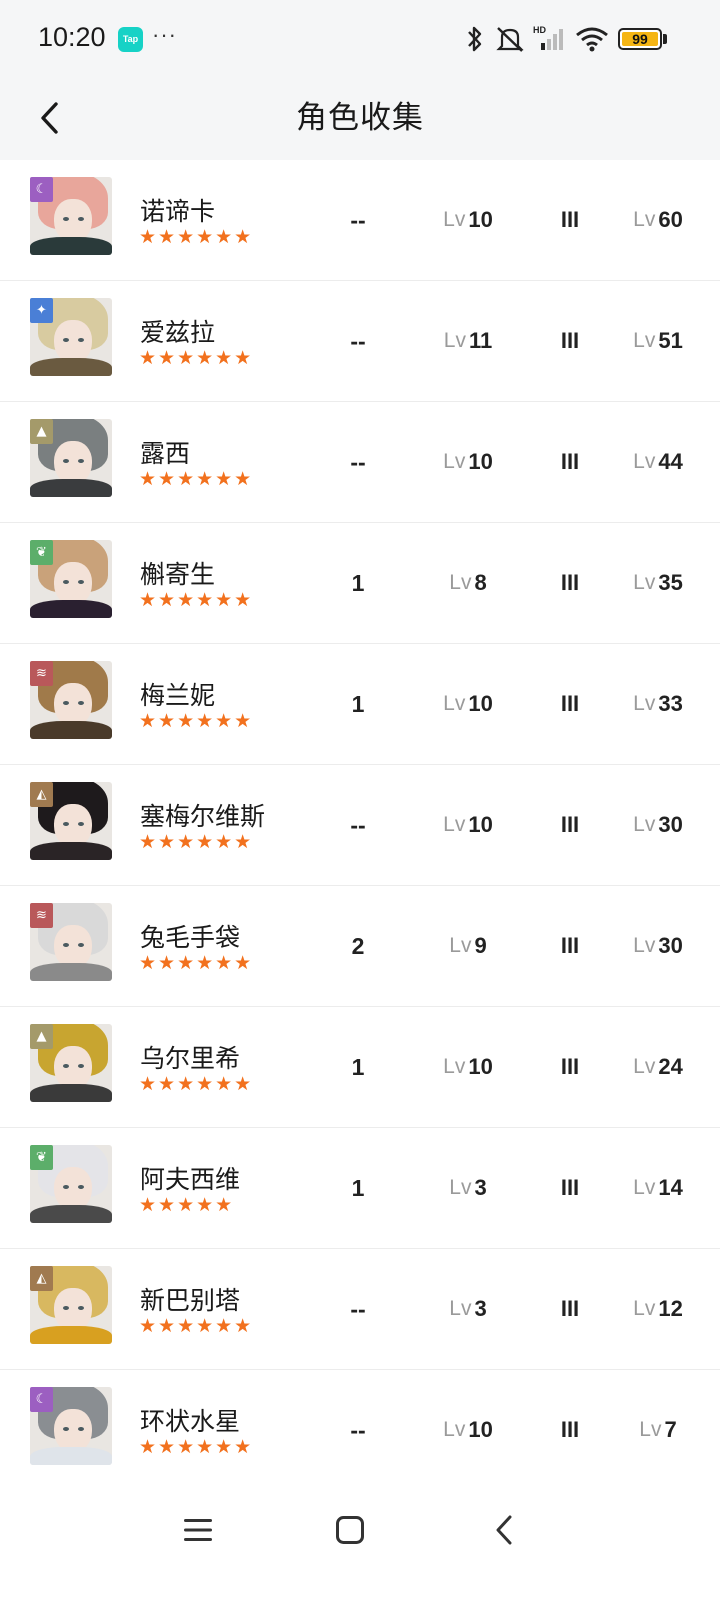 This screenshot has width=720, height=1601. I want to click on character-row: ▲ 露西 ★★★★★★ -- Lv 10 III Lv 44, so click(360, 462).